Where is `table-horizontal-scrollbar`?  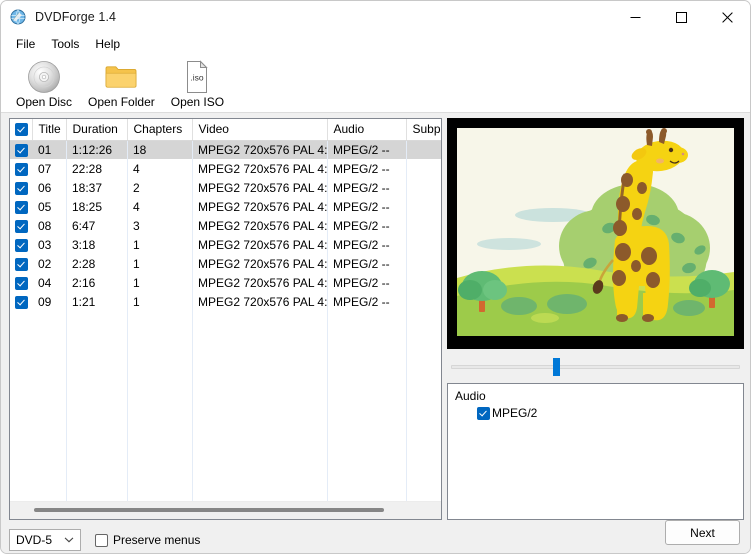 table-horizontal-scrollbar is located at coordinates (225, 510).